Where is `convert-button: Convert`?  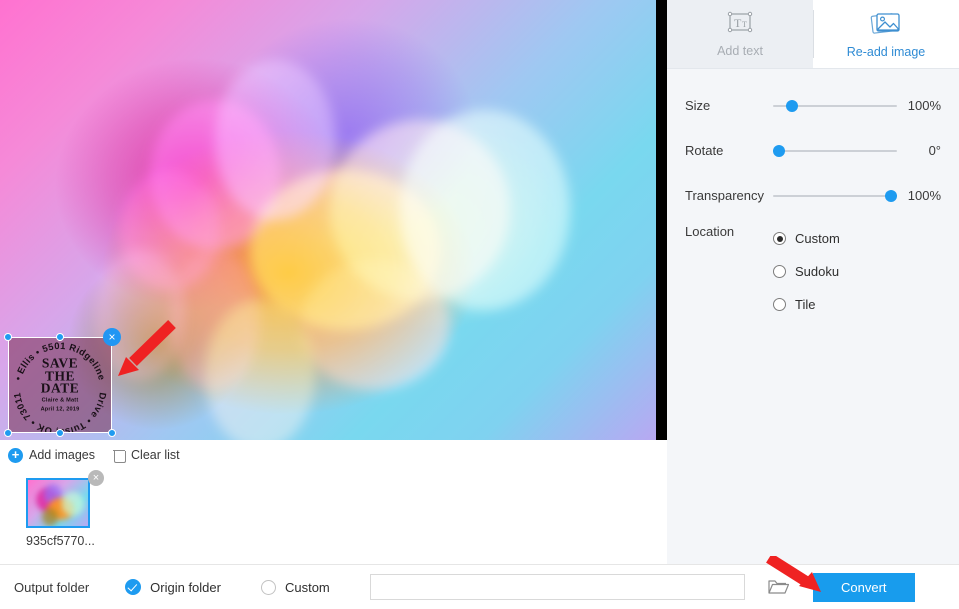 convert-button: Convert is located at coordinates (863, 587).